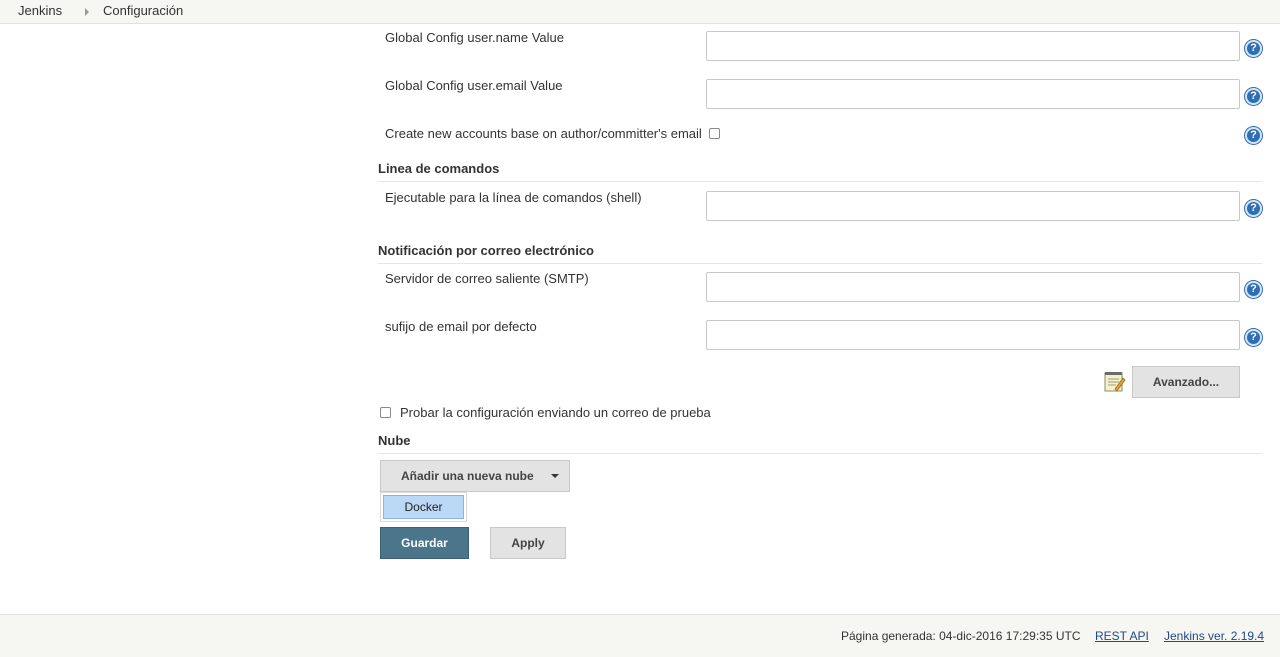 The image size is (1280, 657). Describe the element at coordinates (439, 168) in the screenshot. I see `section-title-shell: Linea de comandos` at that location.